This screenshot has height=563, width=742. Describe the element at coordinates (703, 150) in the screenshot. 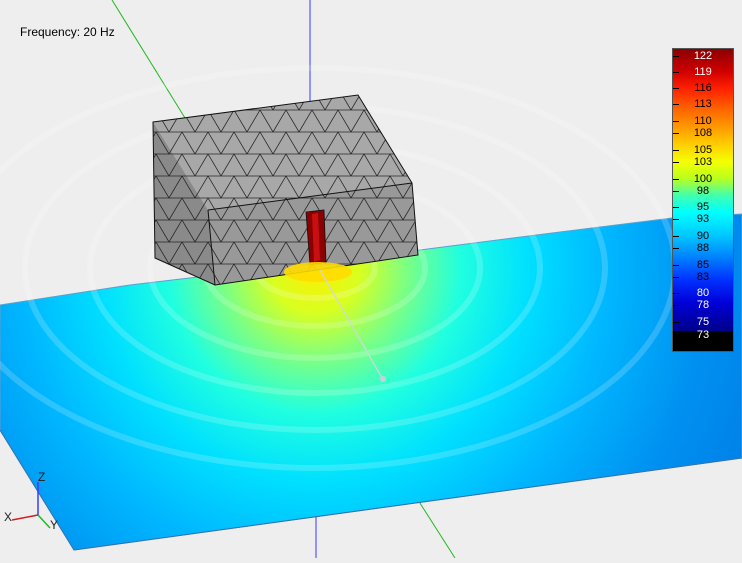

I see `legend-tick: 105` at that location.